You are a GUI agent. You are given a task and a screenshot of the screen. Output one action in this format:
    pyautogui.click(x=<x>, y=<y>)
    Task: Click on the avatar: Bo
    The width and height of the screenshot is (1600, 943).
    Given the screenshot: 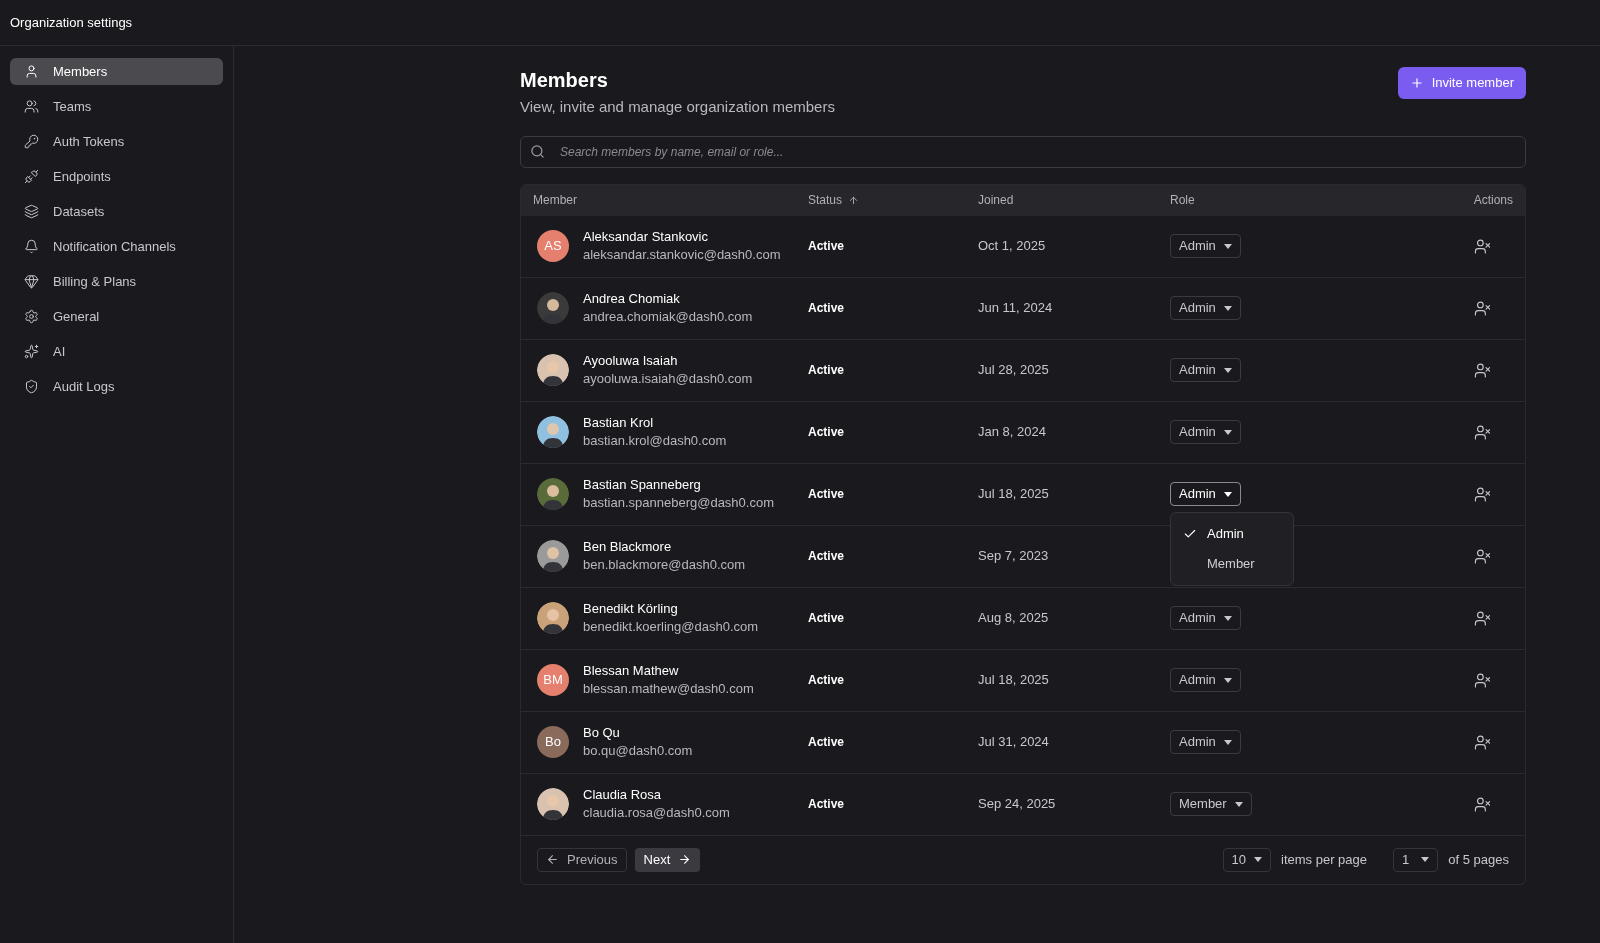 What is the action you would take?
    pyautogui.click(x=553, y=742)
    